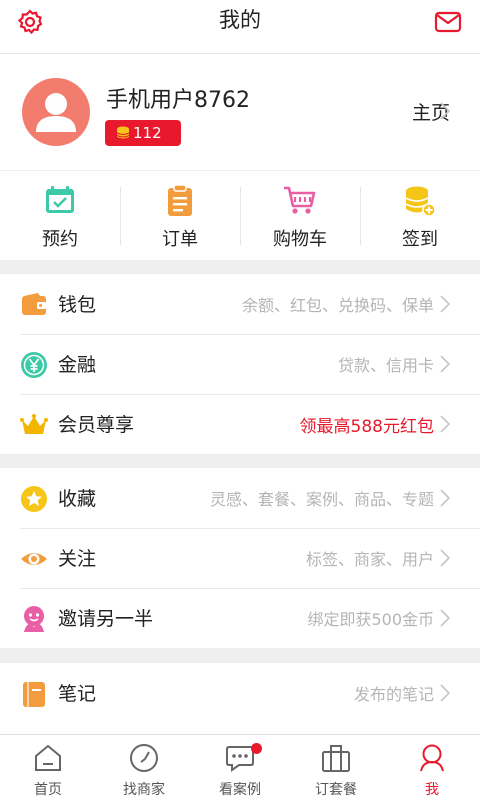  Describe the element at coordinates (60, 239) in the screenshot. I see `quick-action-label: 预约` at that location.